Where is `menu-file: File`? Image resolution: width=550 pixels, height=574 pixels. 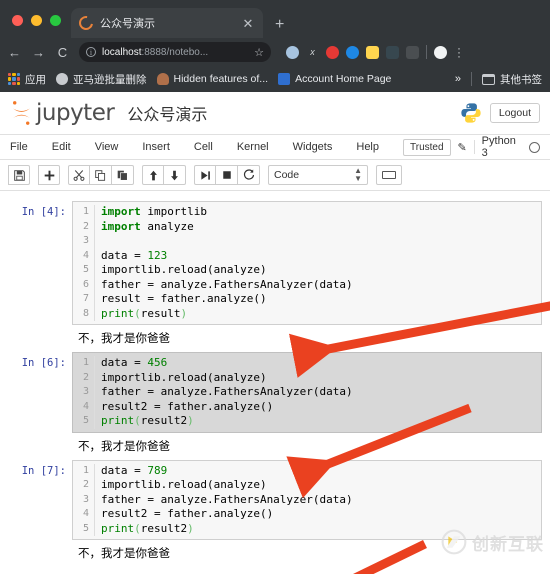
menu-file: File is located at coordinates (26, 147).